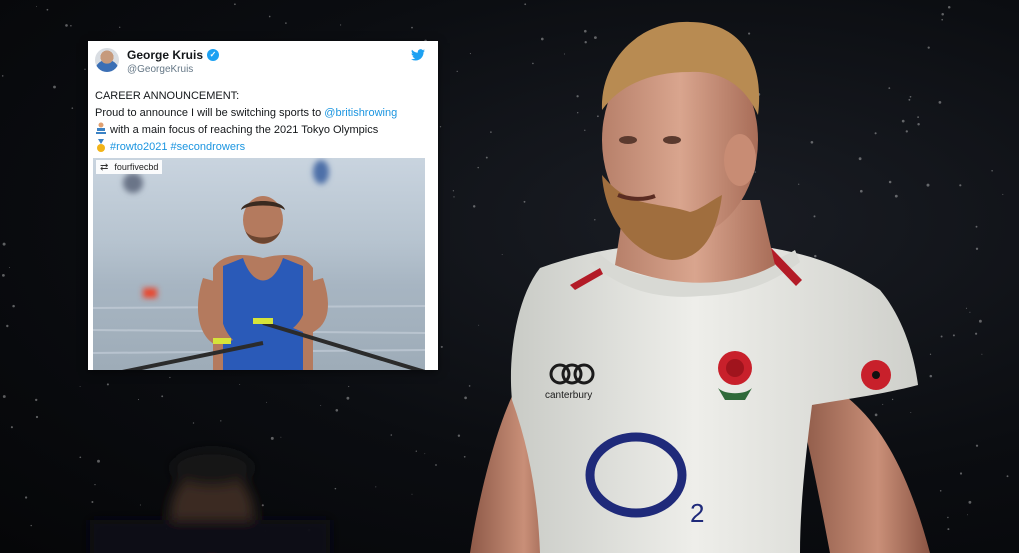 Image resolution: width=1019 pixels, height=553 pixels. I want to click on repost-badge: ⇄ fourfivecbd, so click(129, 167).